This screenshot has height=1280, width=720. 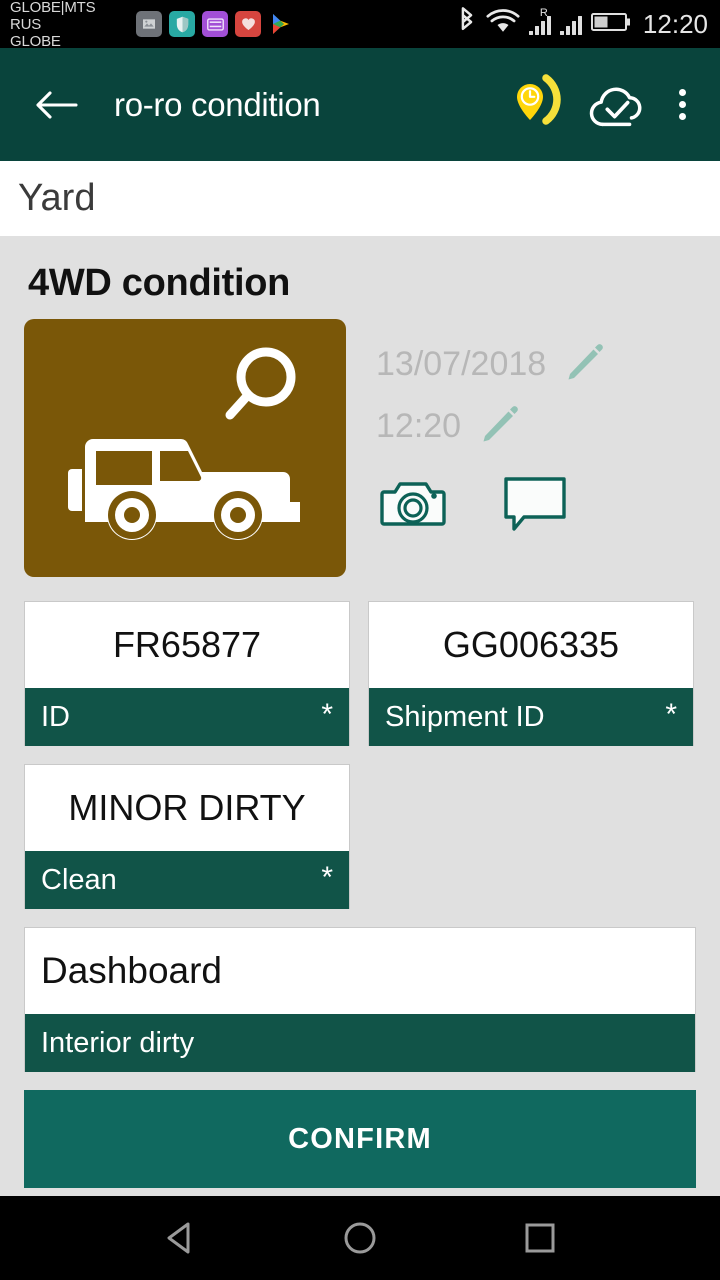 I want to click on fields-row-2: MINOR DIRTY Clean *, so click(x=360, y=836).